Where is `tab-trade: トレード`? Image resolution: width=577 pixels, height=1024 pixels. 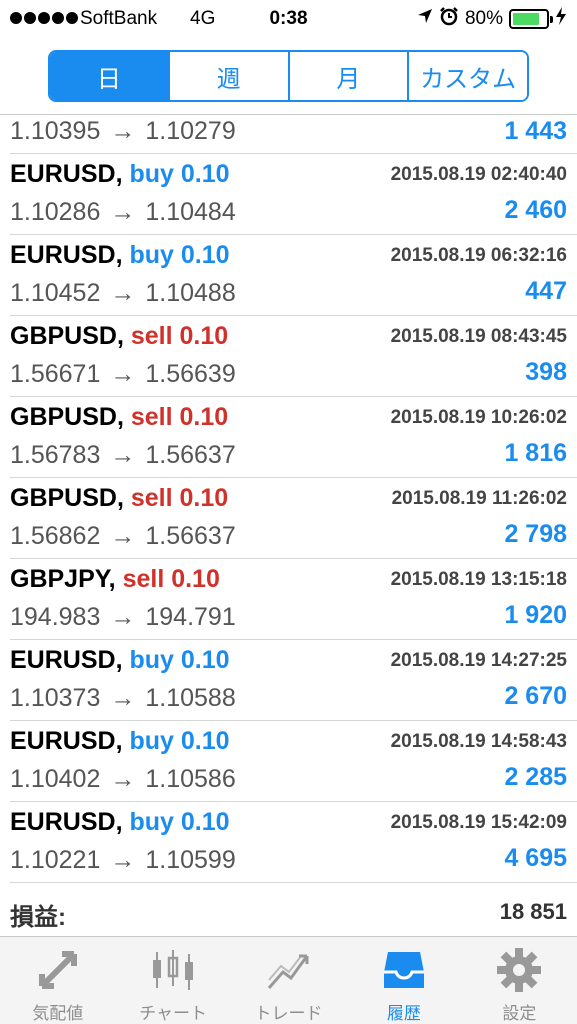
tab-trade: トレード is located at coordinates (288, 980).